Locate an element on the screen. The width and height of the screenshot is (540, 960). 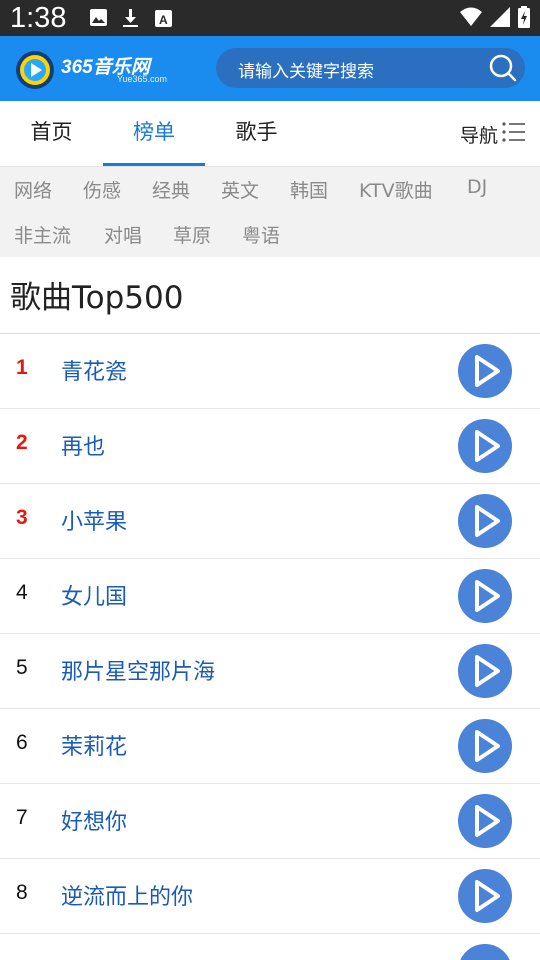
image-icon is located at coordinates (98, 19).